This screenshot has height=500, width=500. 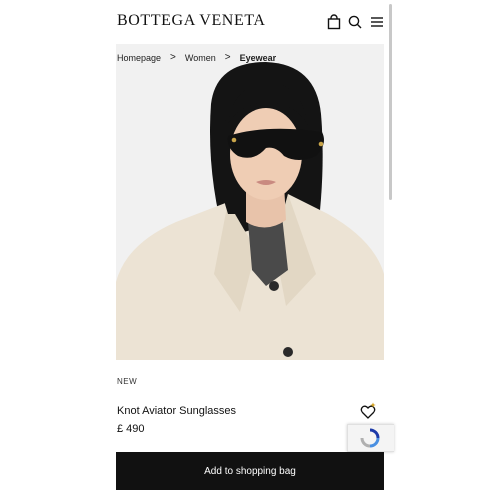 What do you see at coordinates (355, 22) in the screenshot?
I see `search-icon` at bounding box center [355, 22].